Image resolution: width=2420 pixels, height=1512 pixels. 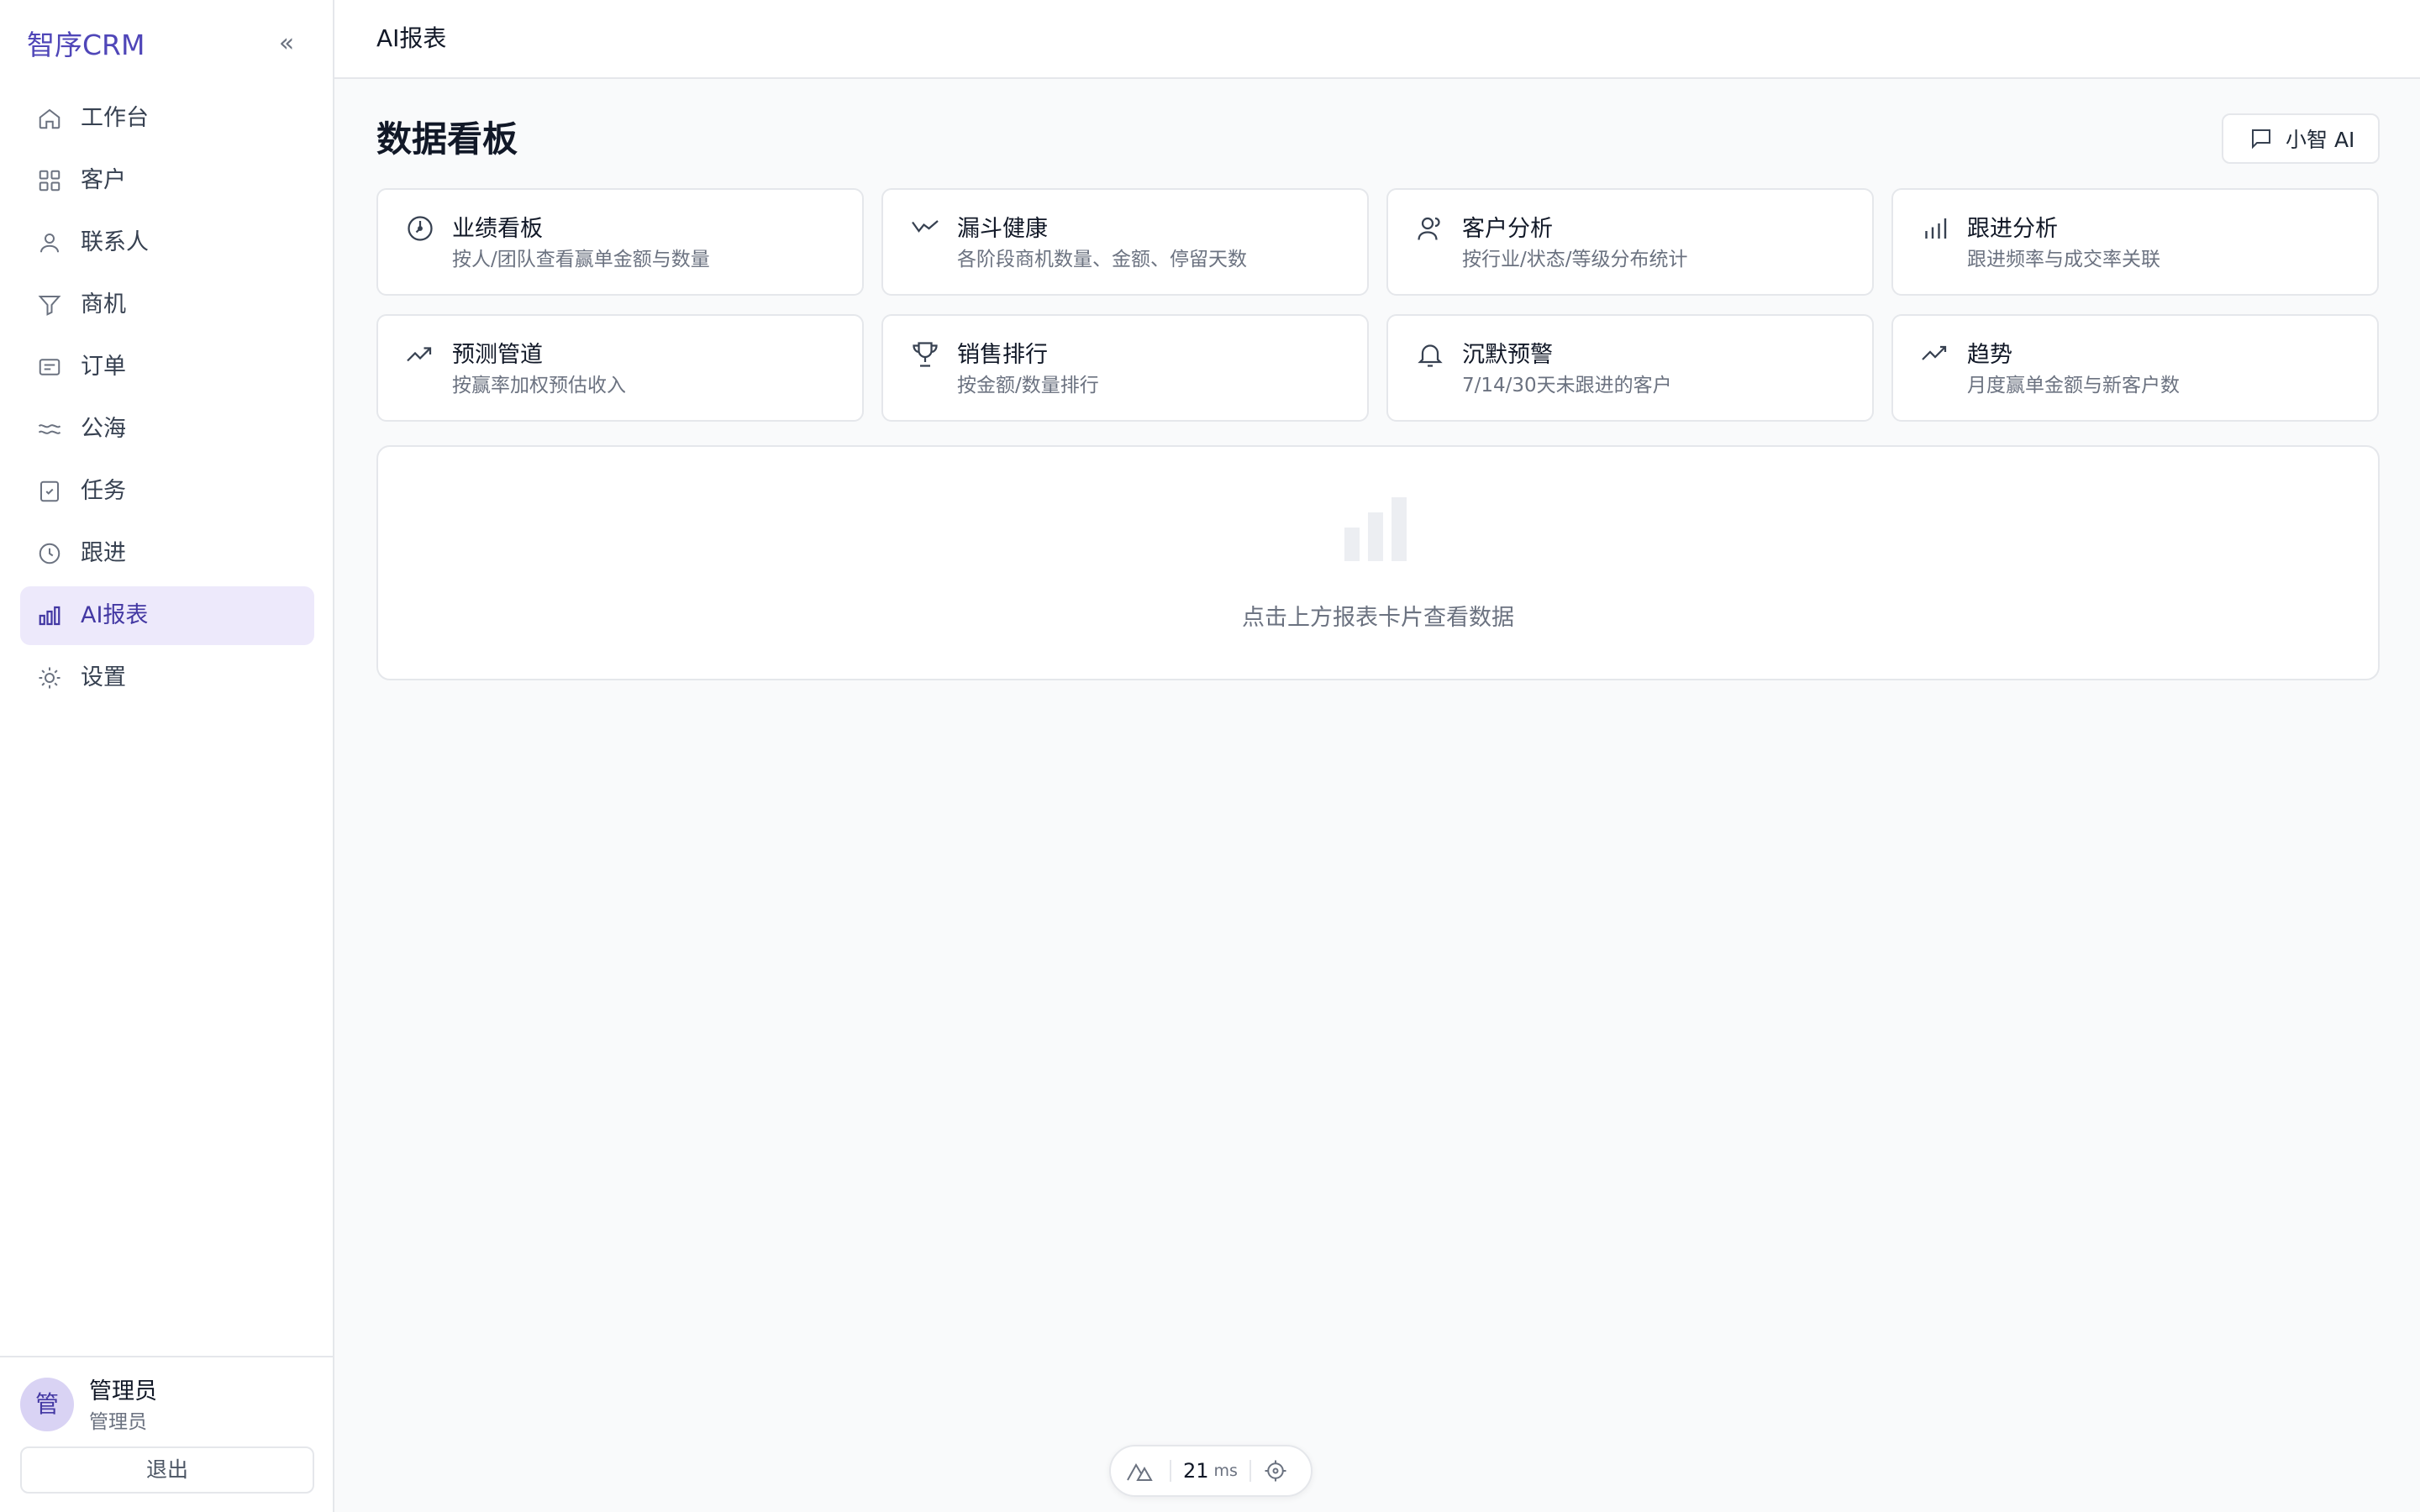 What do you see at coordinates (1507, 229) in the screenshot?
I see `card-title: 客户分析` at bounding box center [1507, 229].